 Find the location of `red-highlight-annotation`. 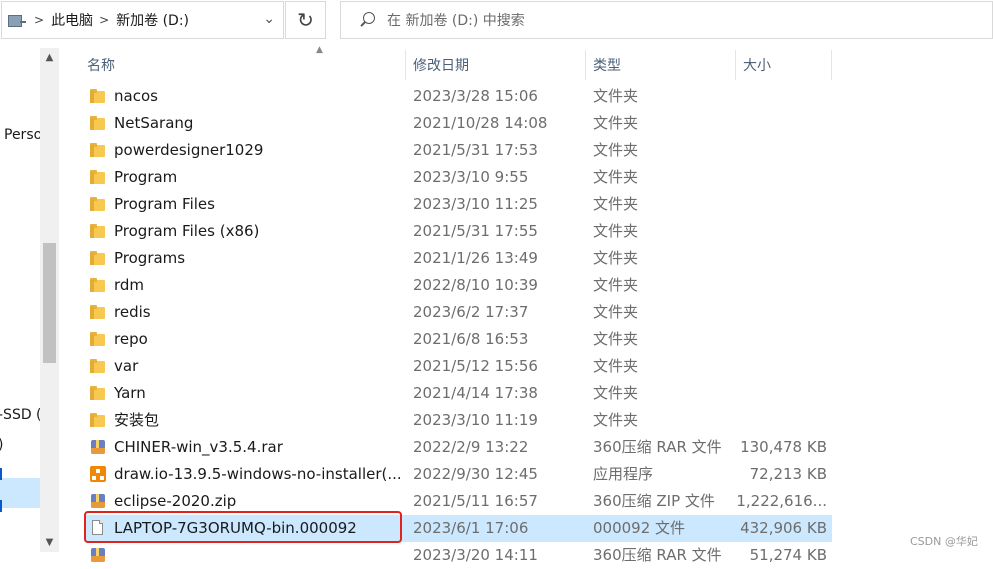

red-highlight-annotation is located at coordinates (243, 527).